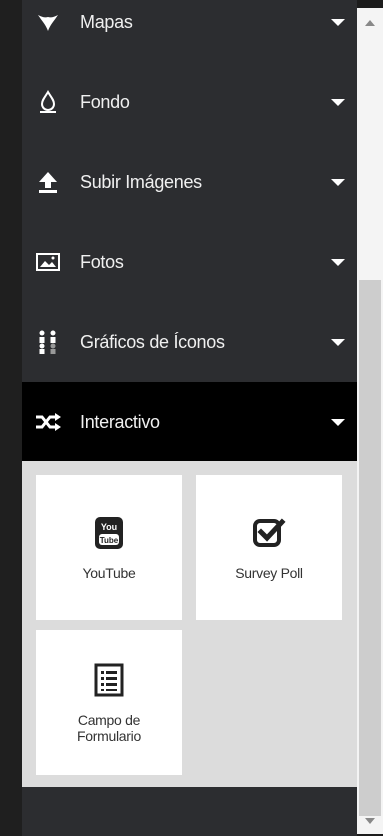  What do you see at coordinates (48, 182) in the screenshot?
I see `upload-icon` at bounding box center [48, 182].